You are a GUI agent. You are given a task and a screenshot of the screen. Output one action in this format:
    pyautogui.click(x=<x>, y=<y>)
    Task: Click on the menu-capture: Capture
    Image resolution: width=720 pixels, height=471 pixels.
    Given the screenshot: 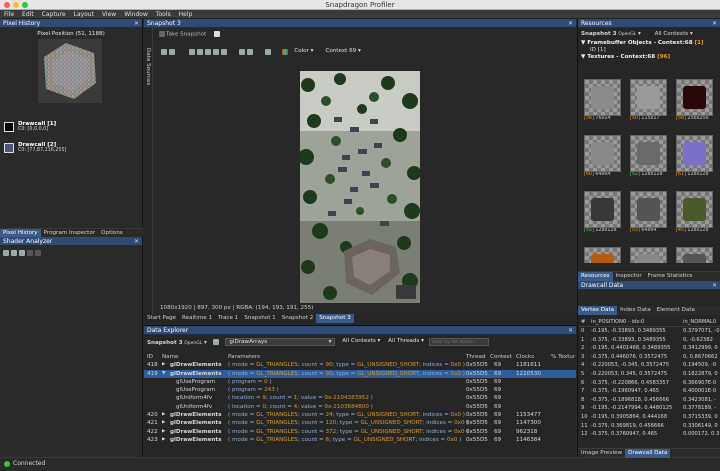 What is the action you would take?
    pyautogui.click(x=54, y=14)
    